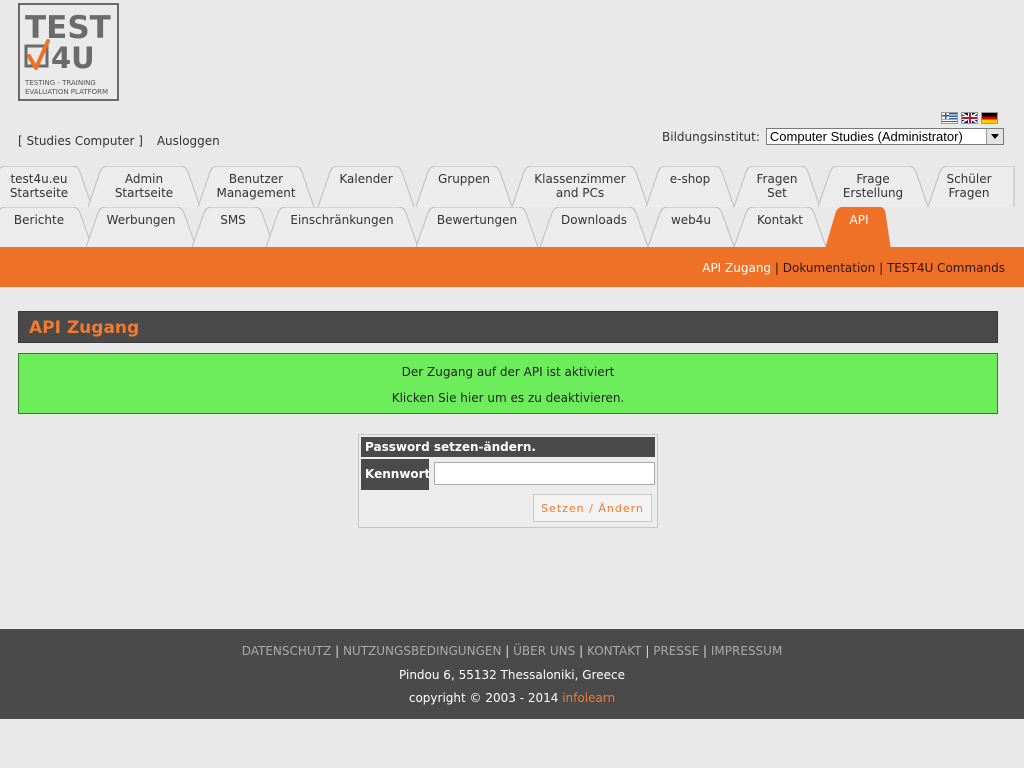 The height and width of the screenshot is (768, 1024). I want to click on tab-fragen-set: Fragen Set, so click(777, 186).